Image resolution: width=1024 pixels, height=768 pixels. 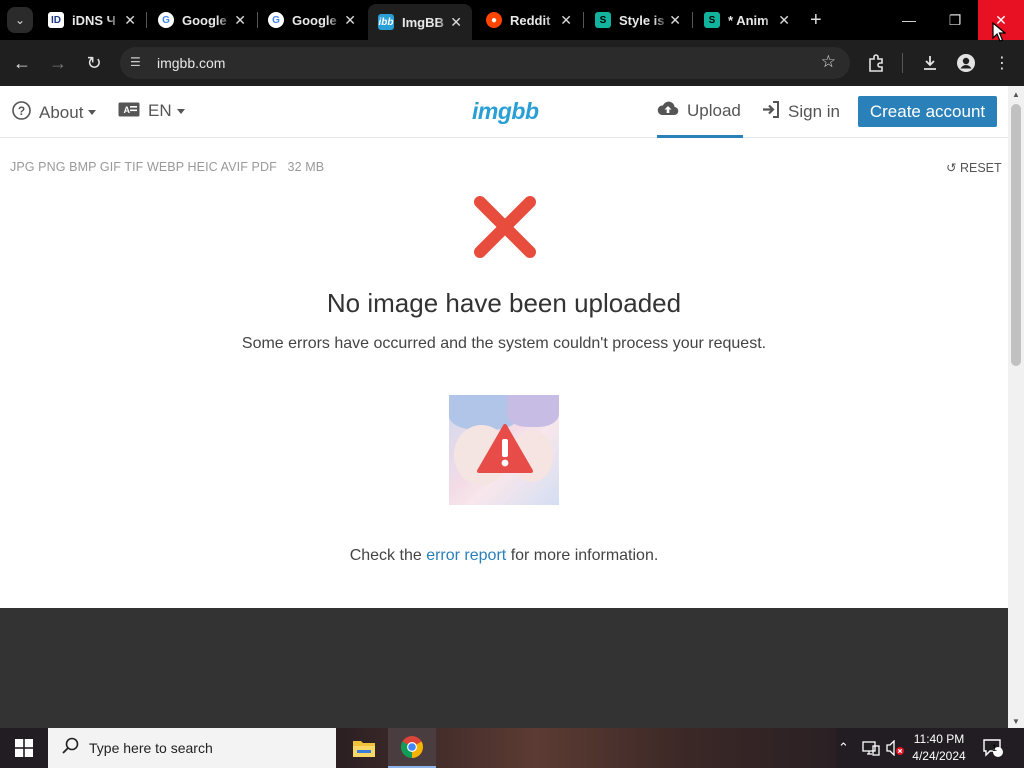 What do you see at coordinates (876, 63) in the screenshot?
I see `extensions-icon` at bounding box center [876, 63].